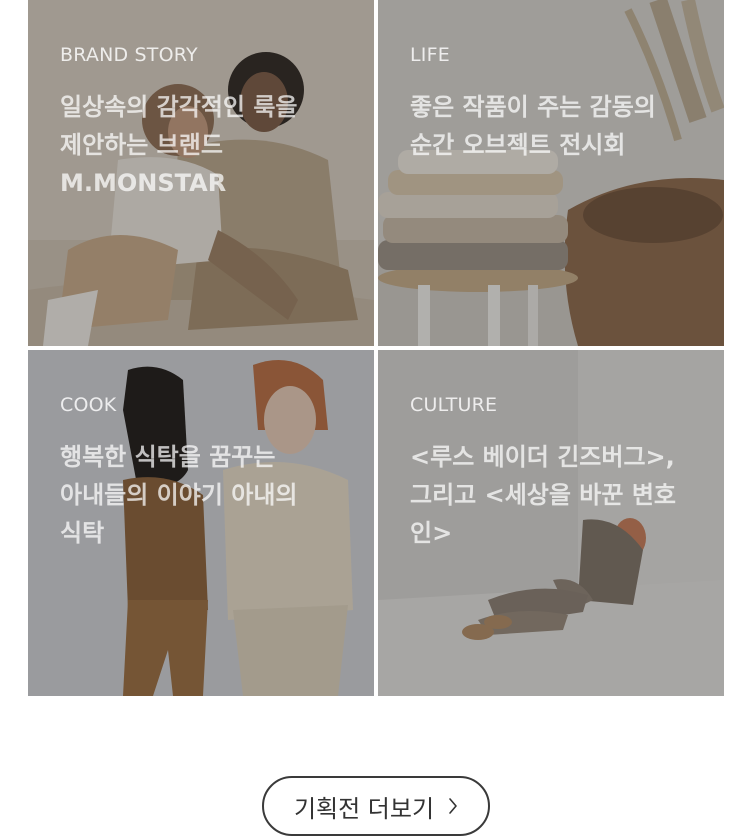 This screenshot has width=752, height=836. I want to click on card-category: LIFE, so click(430, 55).